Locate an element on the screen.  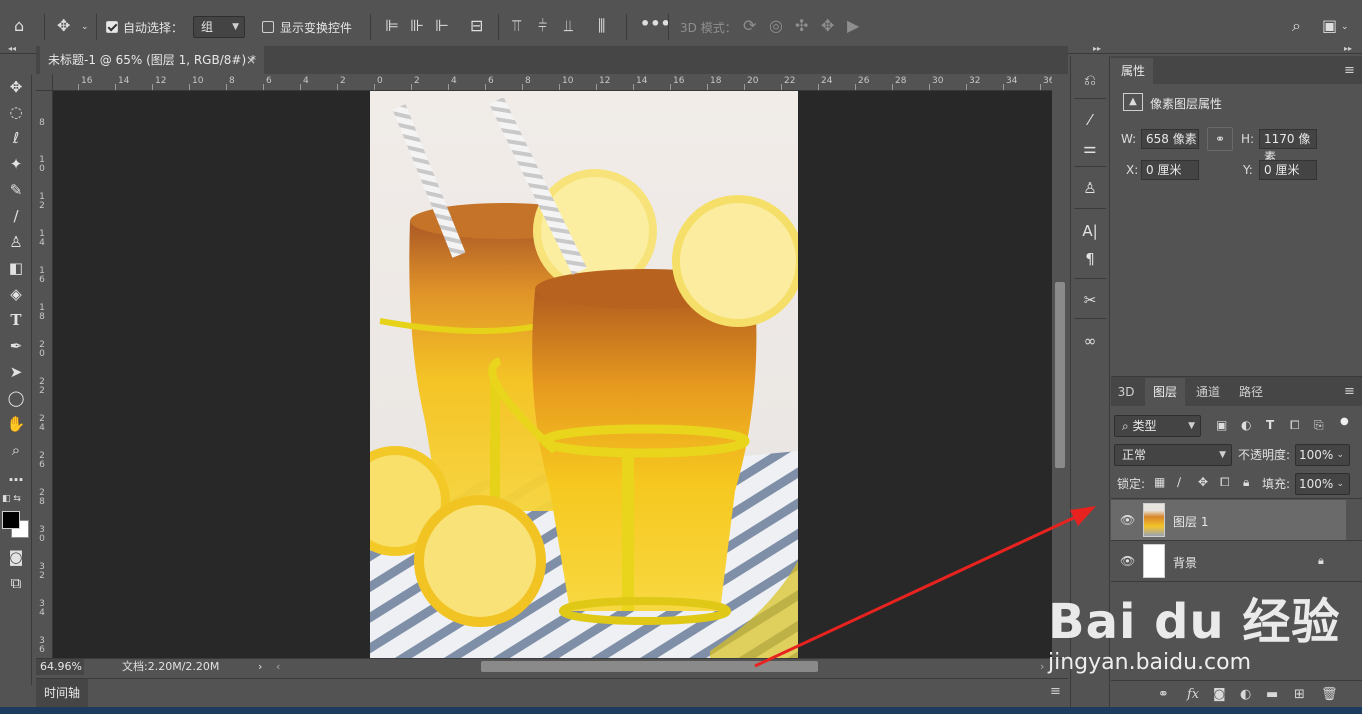
tab-layers-panel-3: 路径 is located at coordinates (1251, 392).